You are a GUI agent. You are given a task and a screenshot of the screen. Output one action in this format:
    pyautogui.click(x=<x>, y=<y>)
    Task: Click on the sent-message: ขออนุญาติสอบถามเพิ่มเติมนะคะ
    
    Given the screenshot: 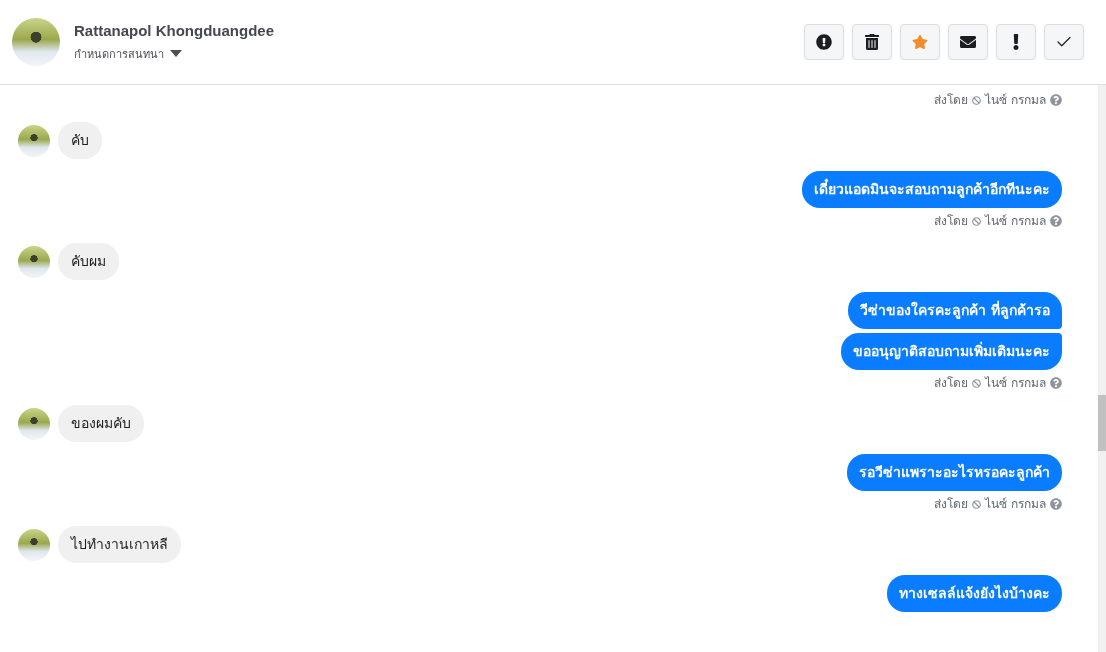 What is the action you would take?
    pyautogui.click(x=951, y=351)
    